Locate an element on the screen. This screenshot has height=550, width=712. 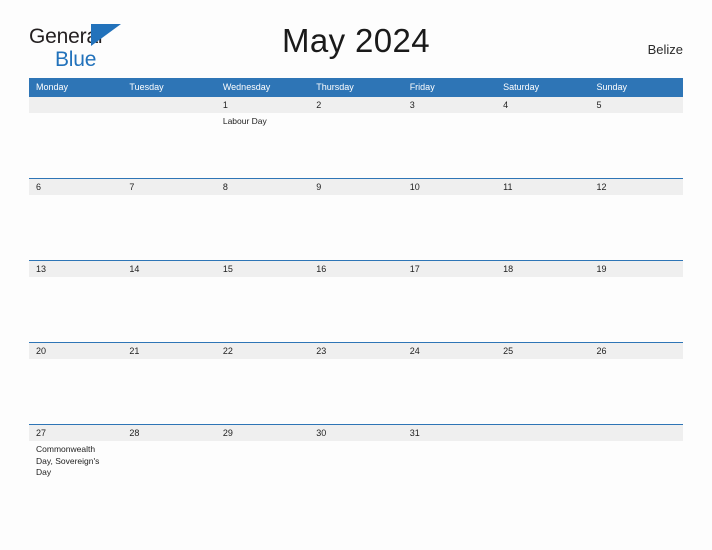
day-number: 6 is located at coordinates (75, 187).